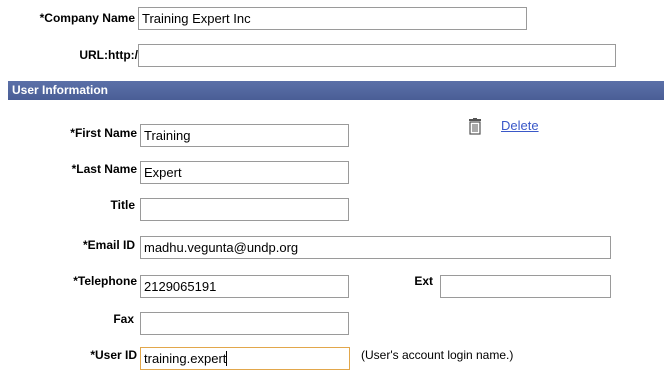  Describe the element at coordinates (123, 319) in the screenshot. I see `fax-label: Fax` at that location.